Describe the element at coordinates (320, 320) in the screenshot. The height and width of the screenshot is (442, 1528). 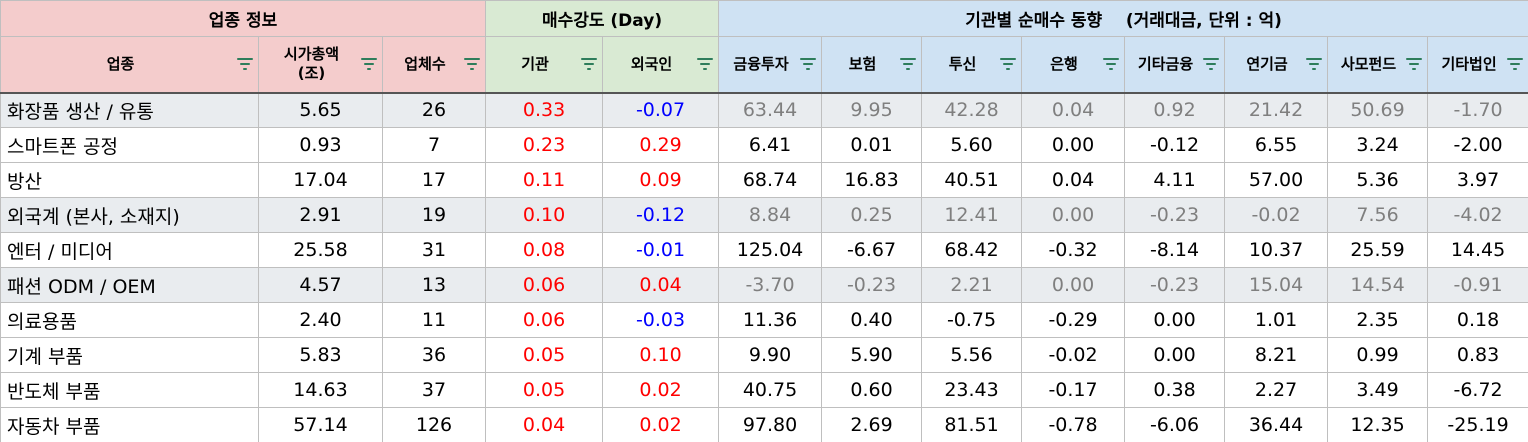
I see `market-cap-cell: 2.40` at that location.